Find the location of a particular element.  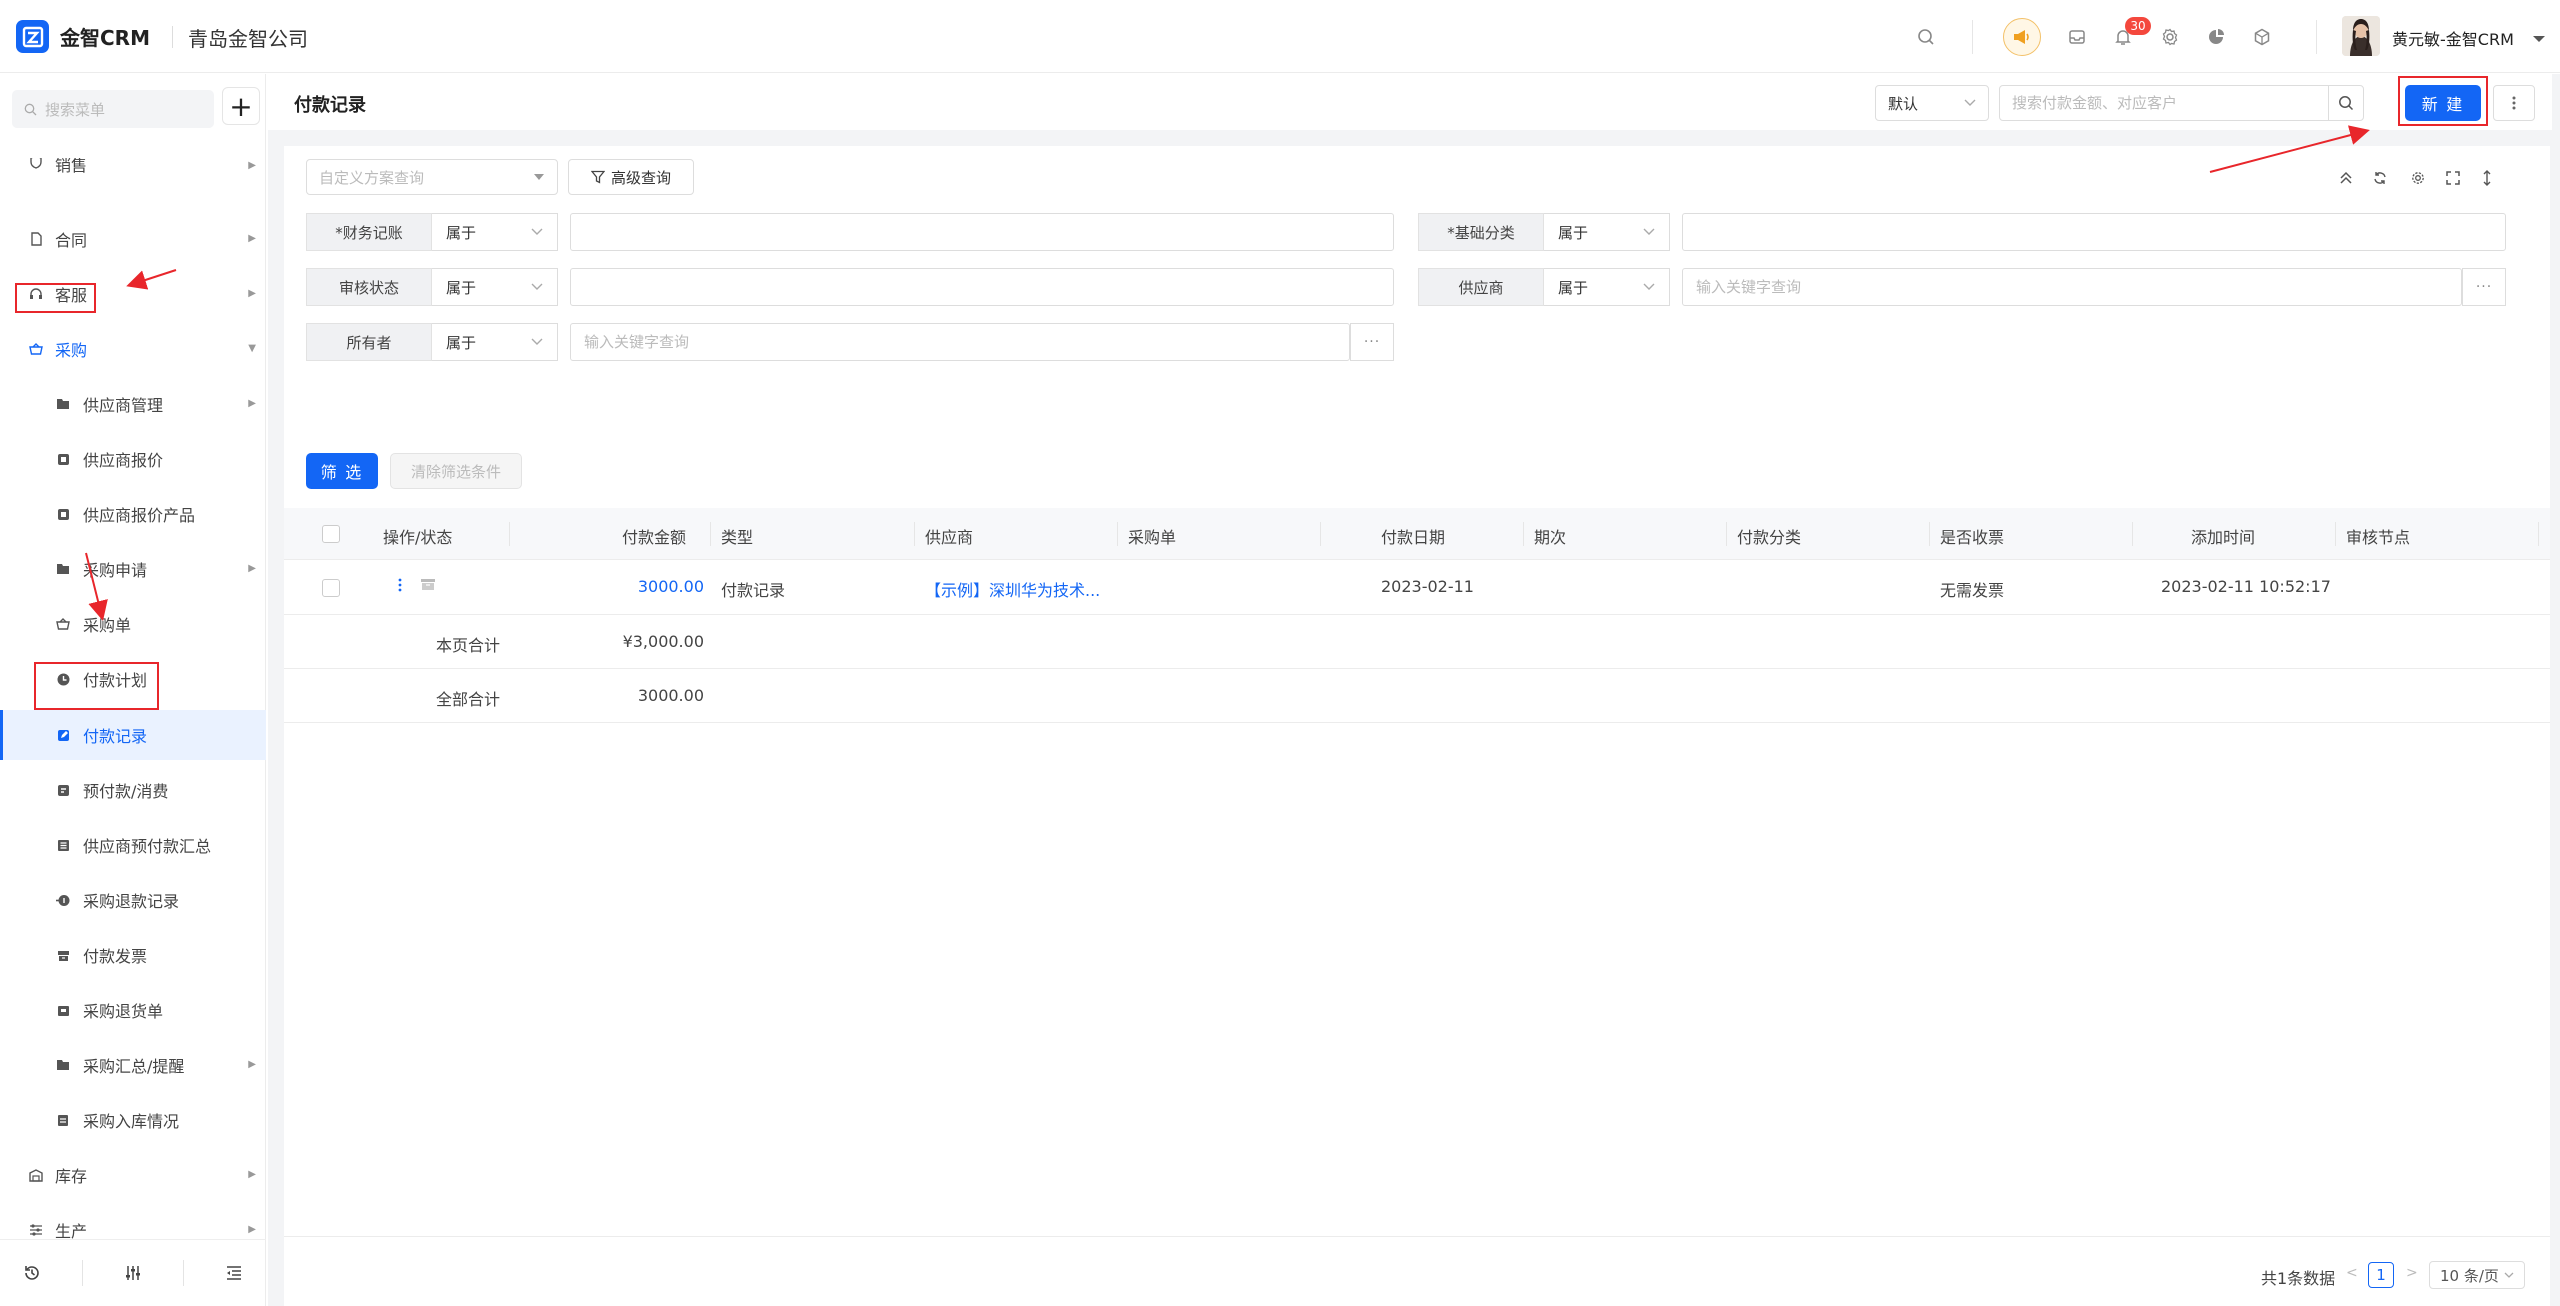

owner-keyword-input is located at coordinates (960, 342).